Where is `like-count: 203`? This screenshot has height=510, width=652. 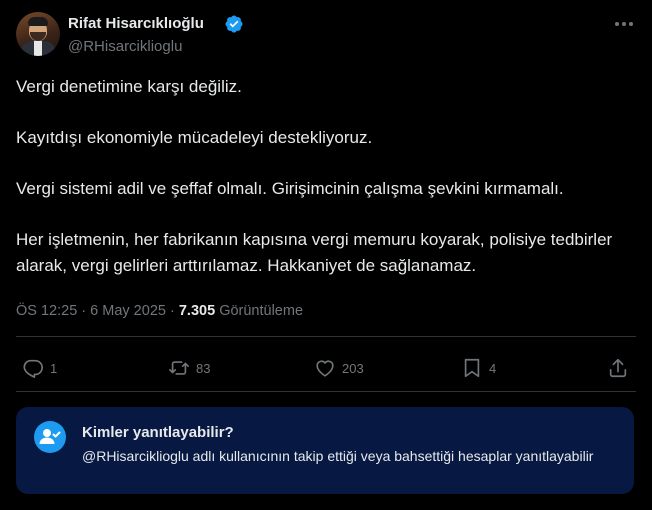 like-count: 203 is located at coordinates (353, 368).